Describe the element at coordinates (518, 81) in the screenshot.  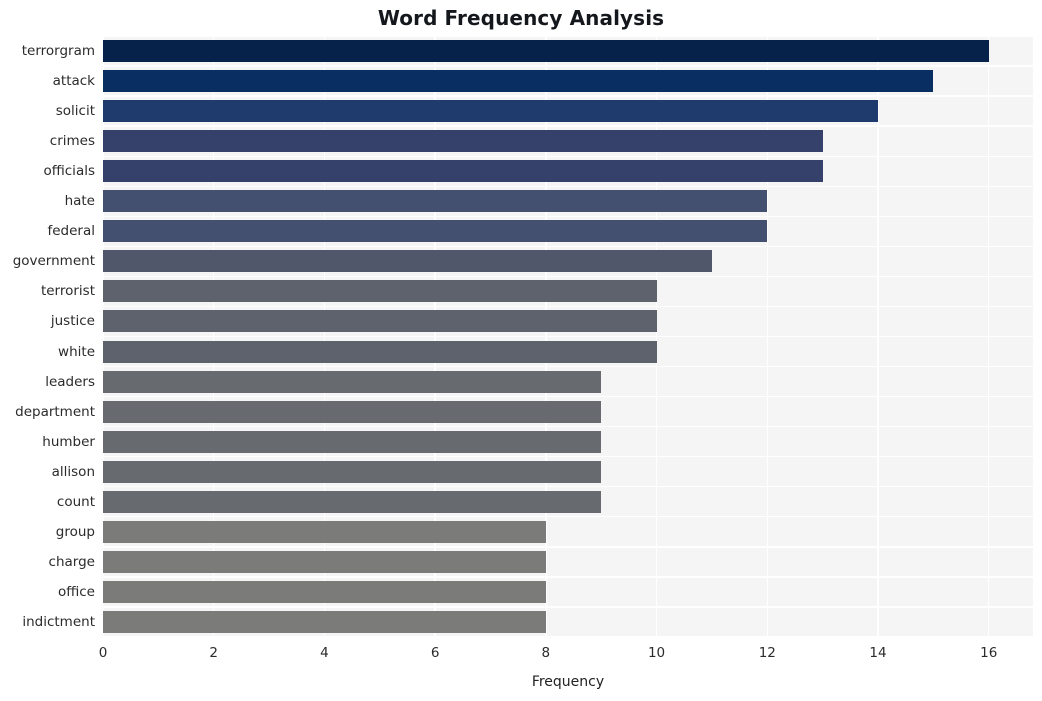
I see `bar-attack` at that location.